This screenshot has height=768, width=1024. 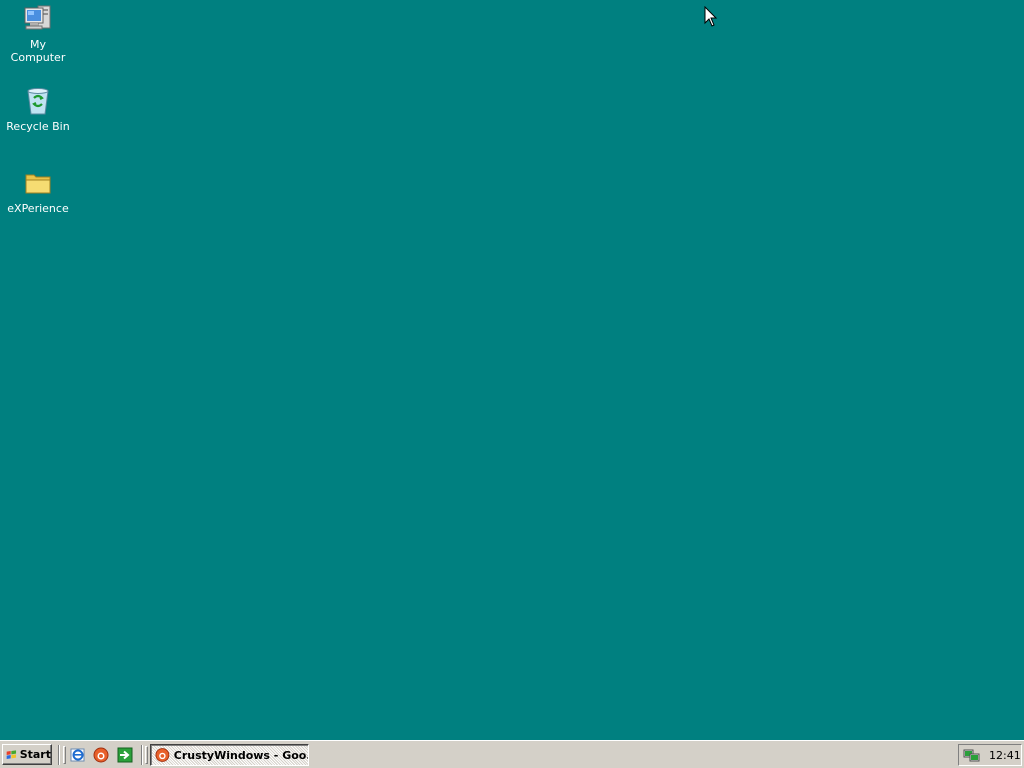 What do you see at coordinates (972, 755) in the screenshot?
I see `network-tray-icon` at bounding box center [972, 755].